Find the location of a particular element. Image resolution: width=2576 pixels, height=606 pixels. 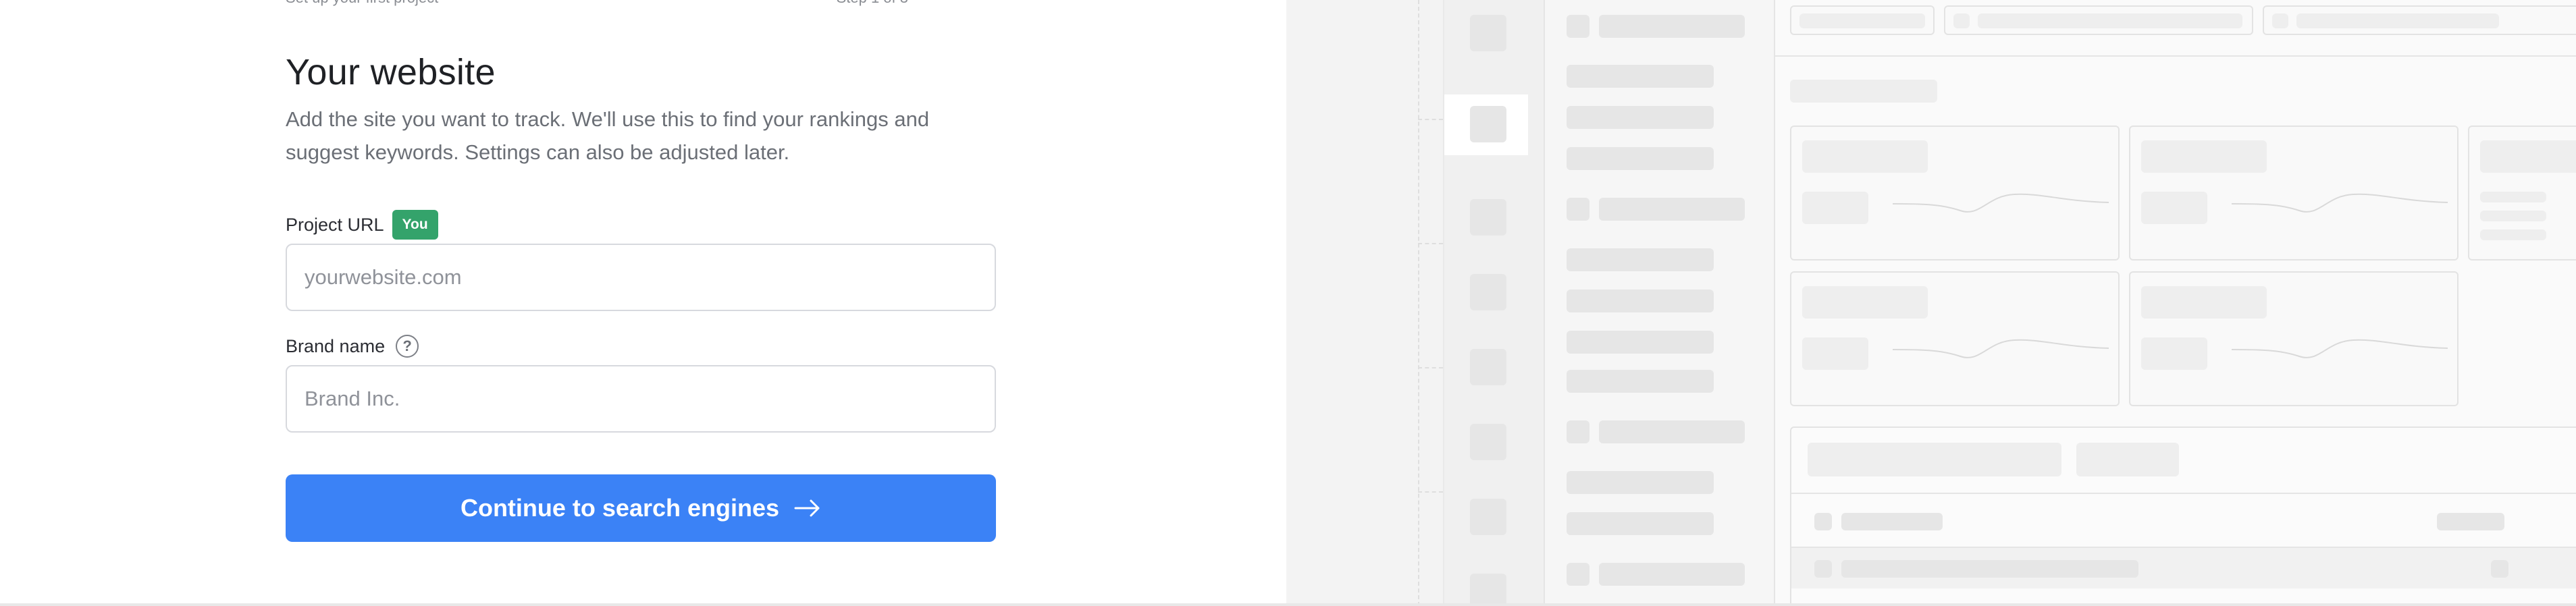

step-indicator is located at coordinates (939, 2).